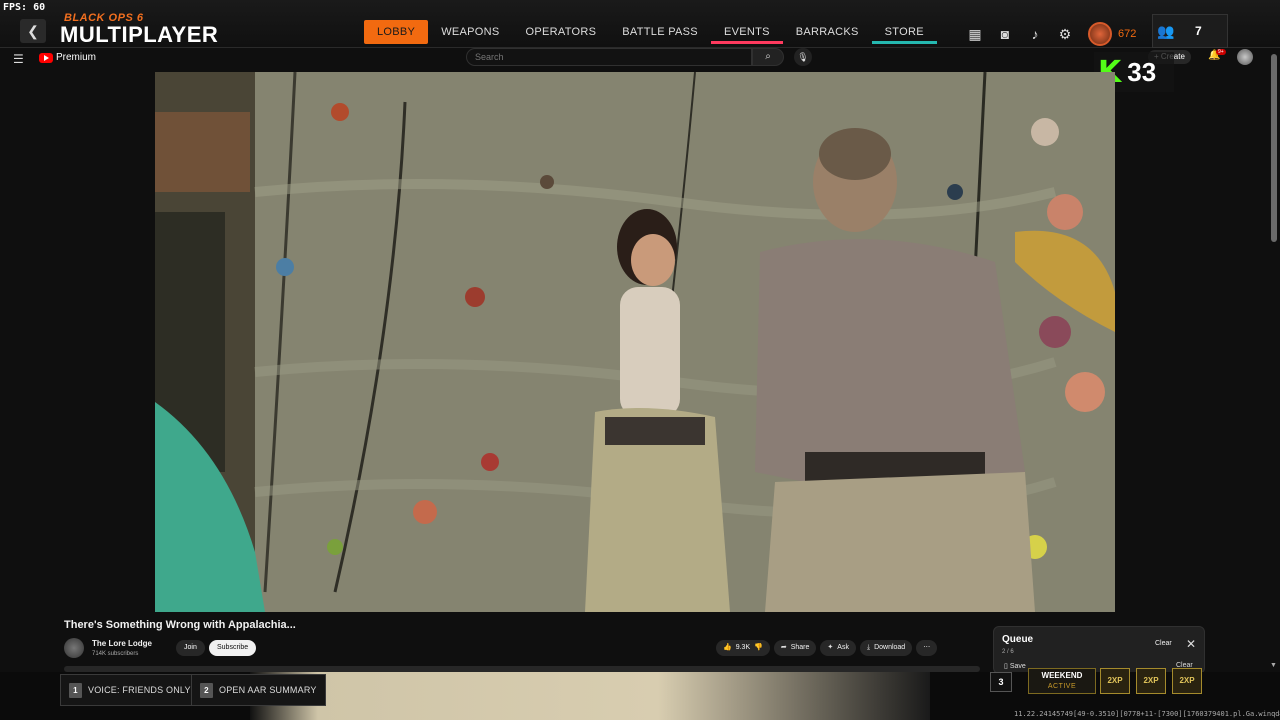 The width and height of the screenshot is (1280, 720). I want to click on youtube-logo: Premium, so click(67, 57).